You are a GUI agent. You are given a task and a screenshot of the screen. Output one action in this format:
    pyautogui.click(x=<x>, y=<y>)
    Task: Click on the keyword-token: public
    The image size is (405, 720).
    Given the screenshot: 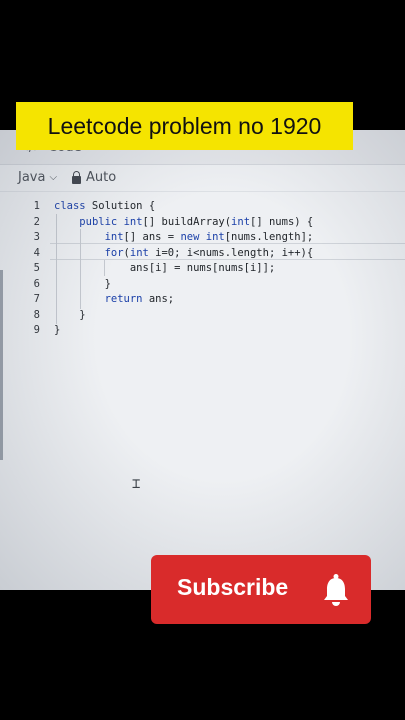 What is the action you would take?
    pyautogui.click(x=98, y=221)
    